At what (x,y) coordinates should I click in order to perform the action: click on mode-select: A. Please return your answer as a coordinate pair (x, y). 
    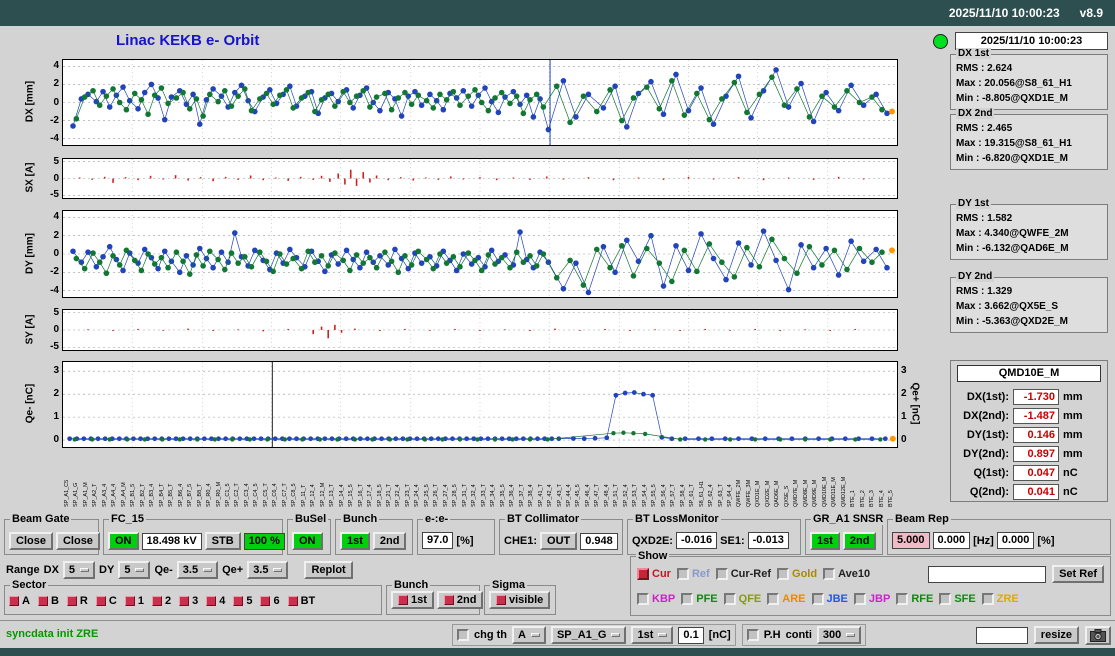
    Looking at the image, I should click on (529, 635).